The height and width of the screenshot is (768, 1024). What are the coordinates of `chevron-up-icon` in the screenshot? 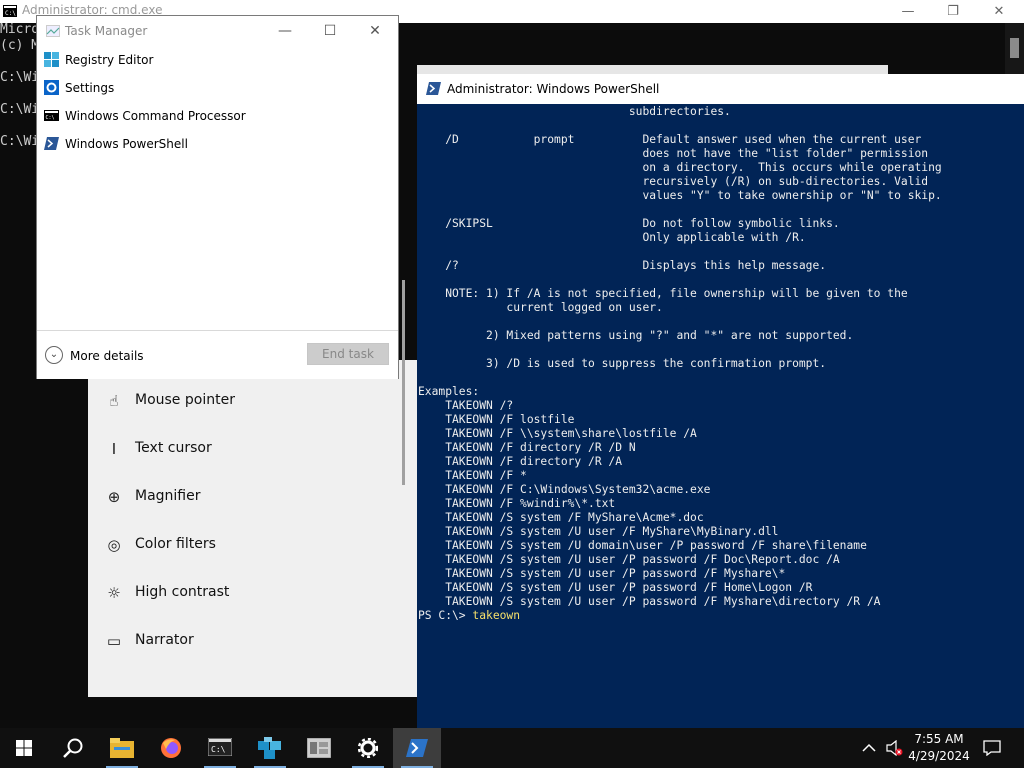 It's located at (869, 748).